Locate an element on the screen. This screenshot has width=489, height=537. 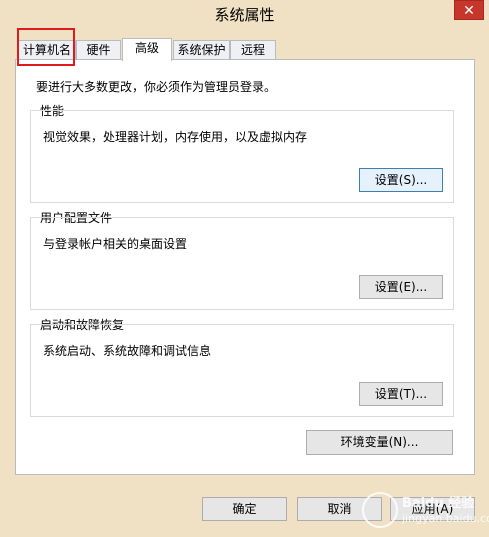
tab-remote: 远程 is located at coordinates (253, 50).